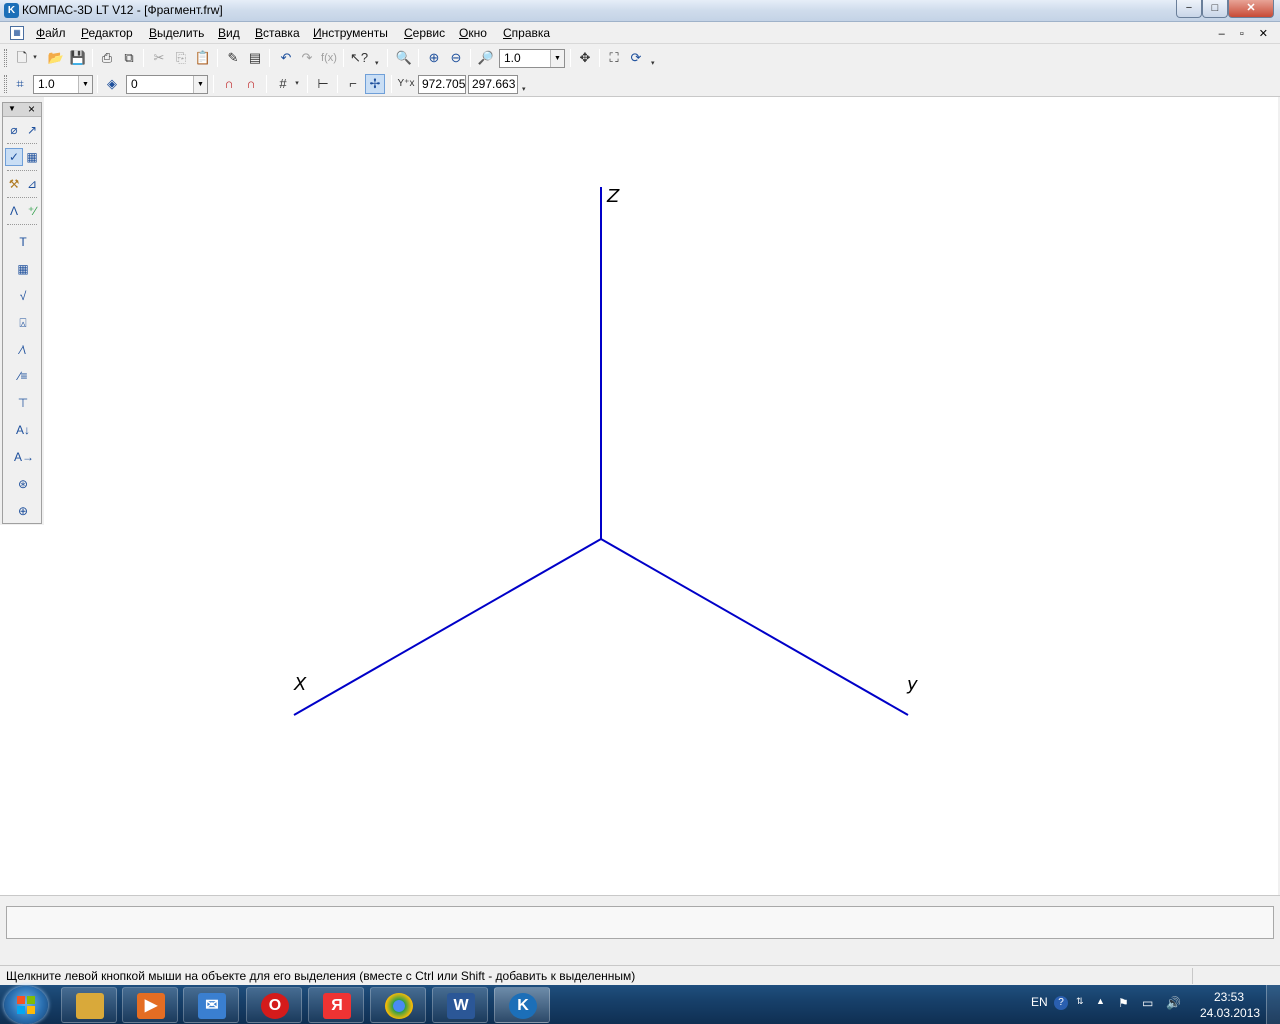 This screenshot has width=1280, height=1024. I want to click on command-field, so click(640, 922).